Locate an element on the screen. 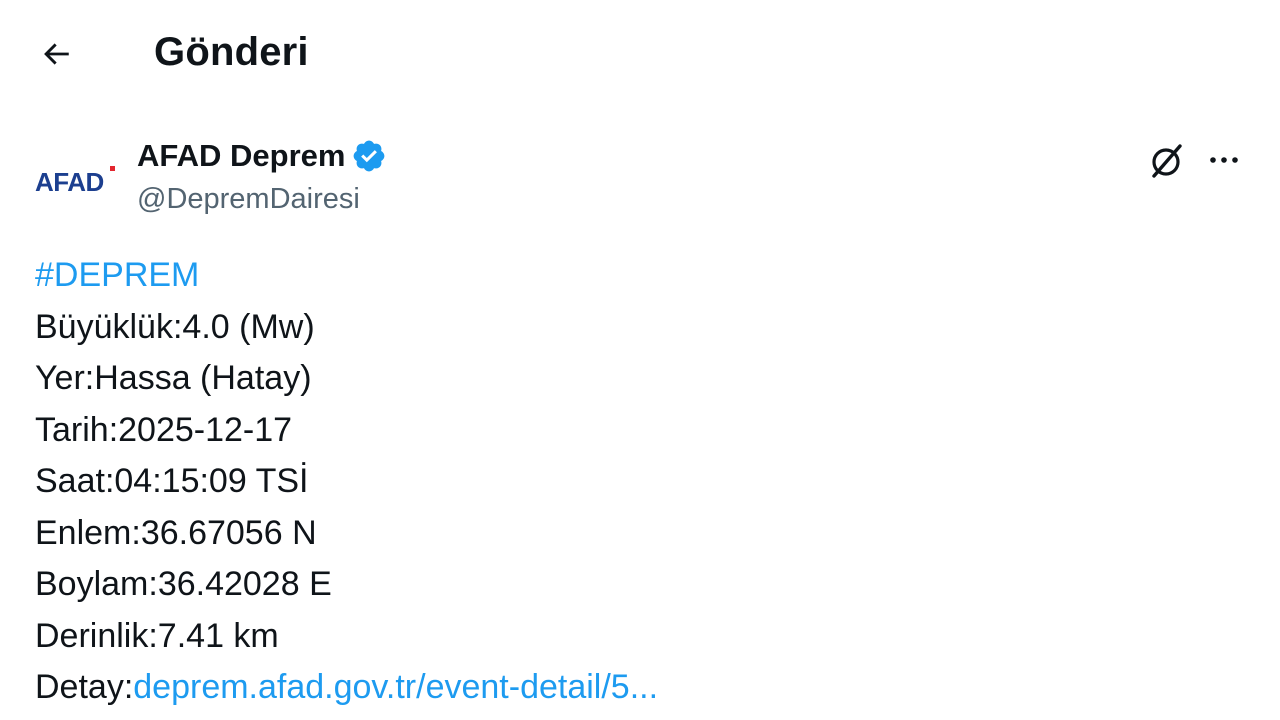 The image size is (1280, 720). arrow-left-icon is located at coordinates (56, 54).